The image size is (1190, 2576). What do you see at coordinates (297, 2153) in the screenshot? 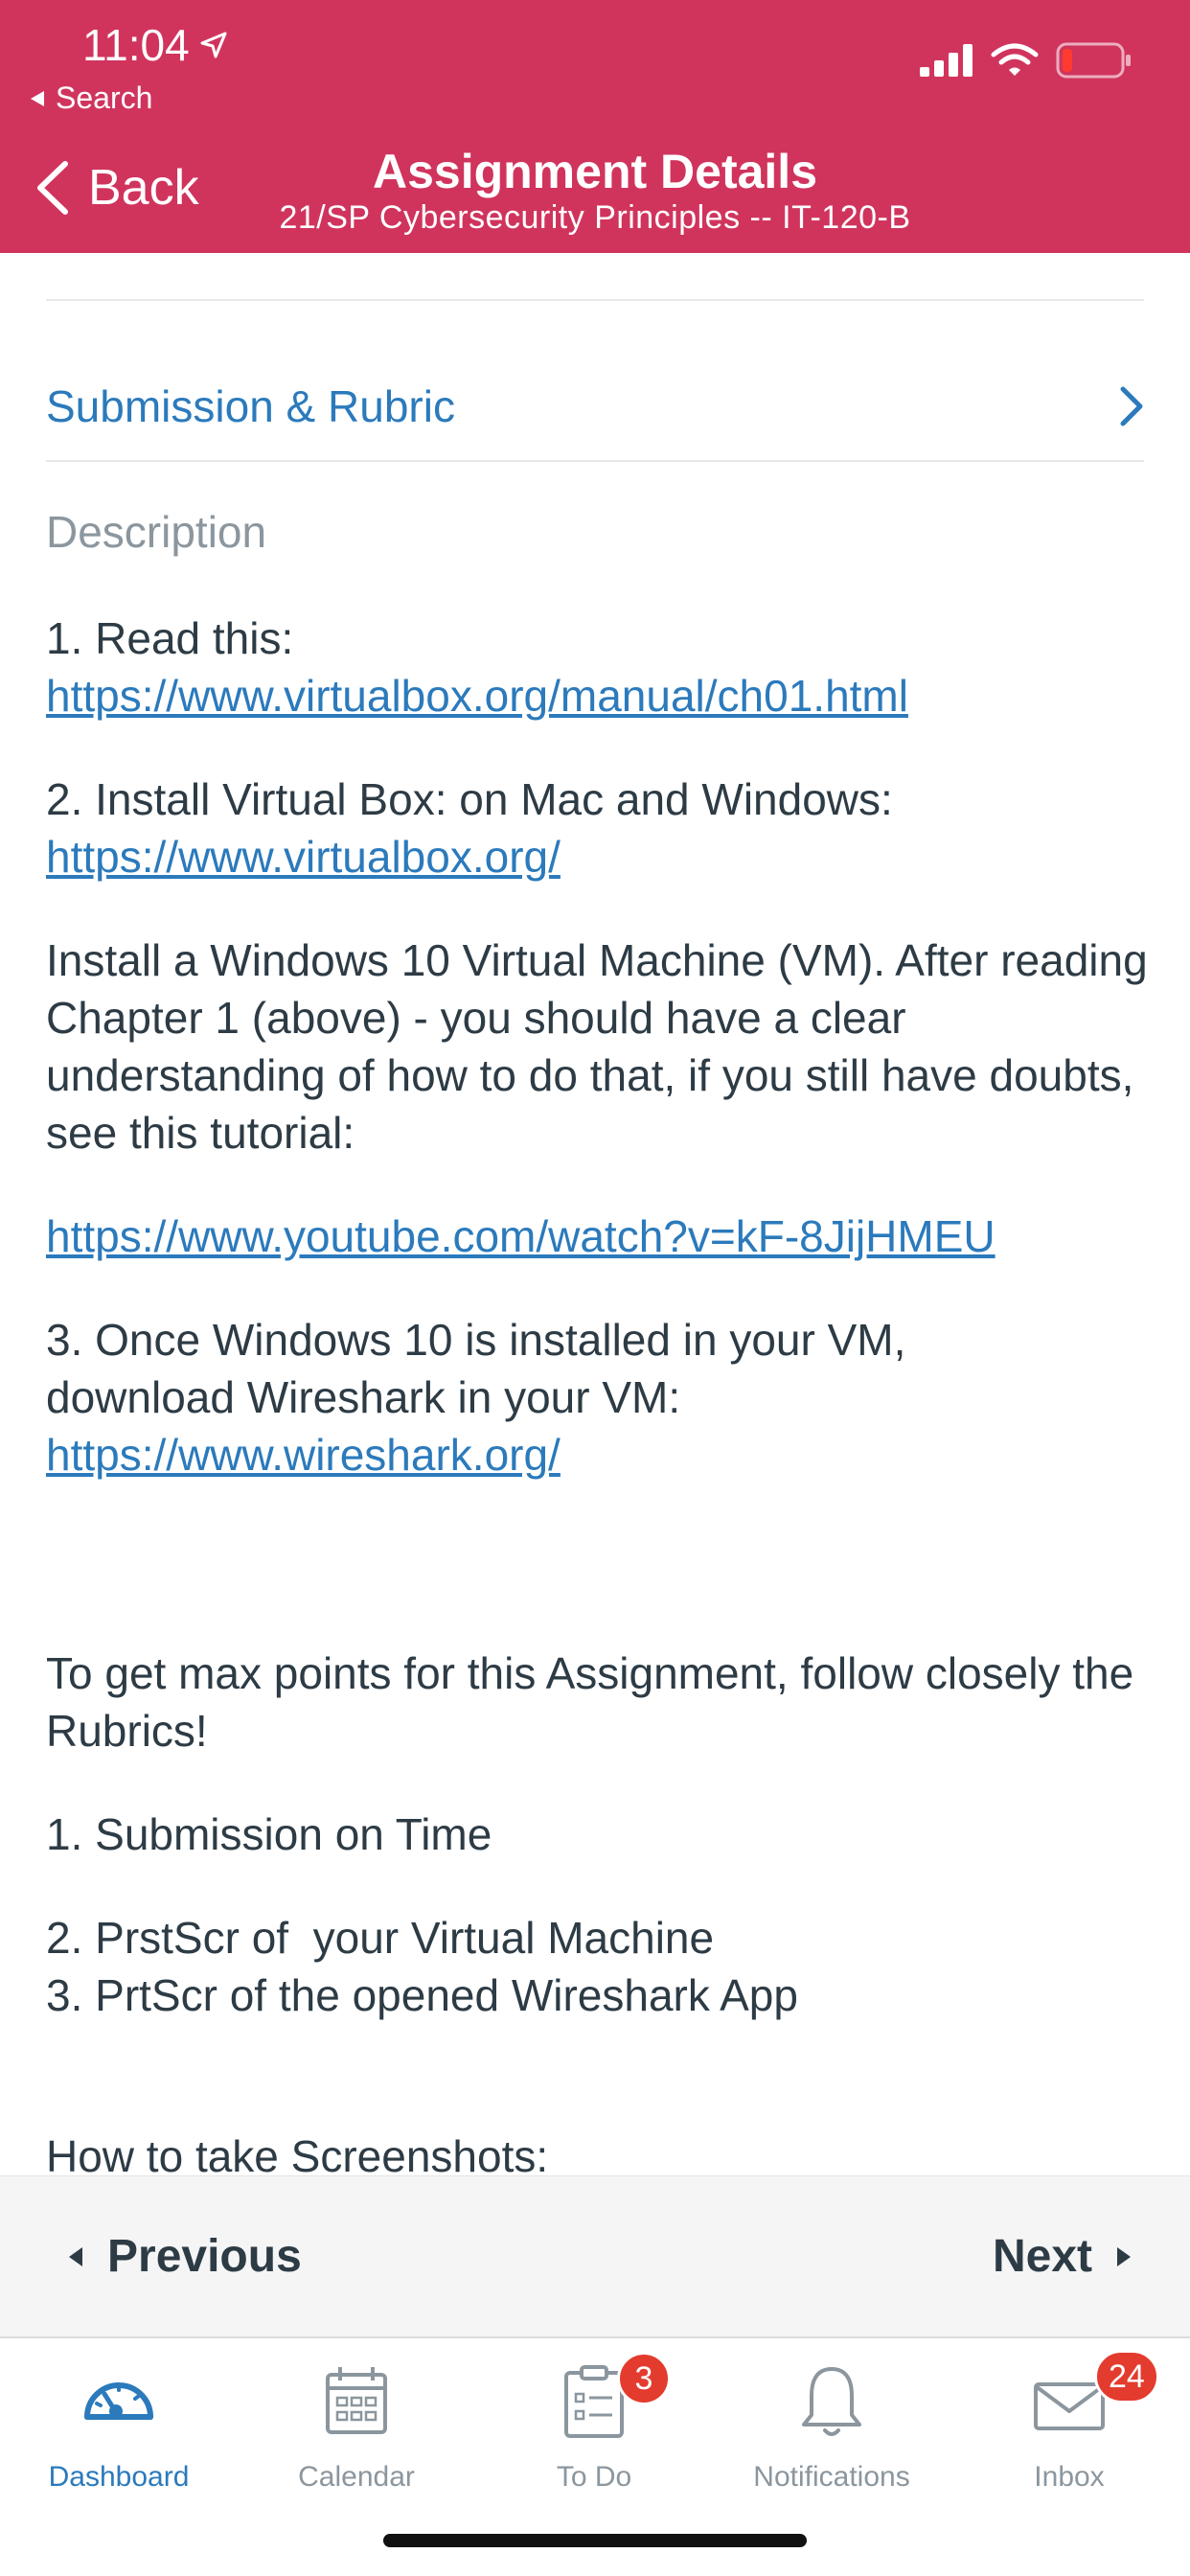
I see `desc-paragraph-9: How to take Screenshots:` at bounding box center [297, 2153].